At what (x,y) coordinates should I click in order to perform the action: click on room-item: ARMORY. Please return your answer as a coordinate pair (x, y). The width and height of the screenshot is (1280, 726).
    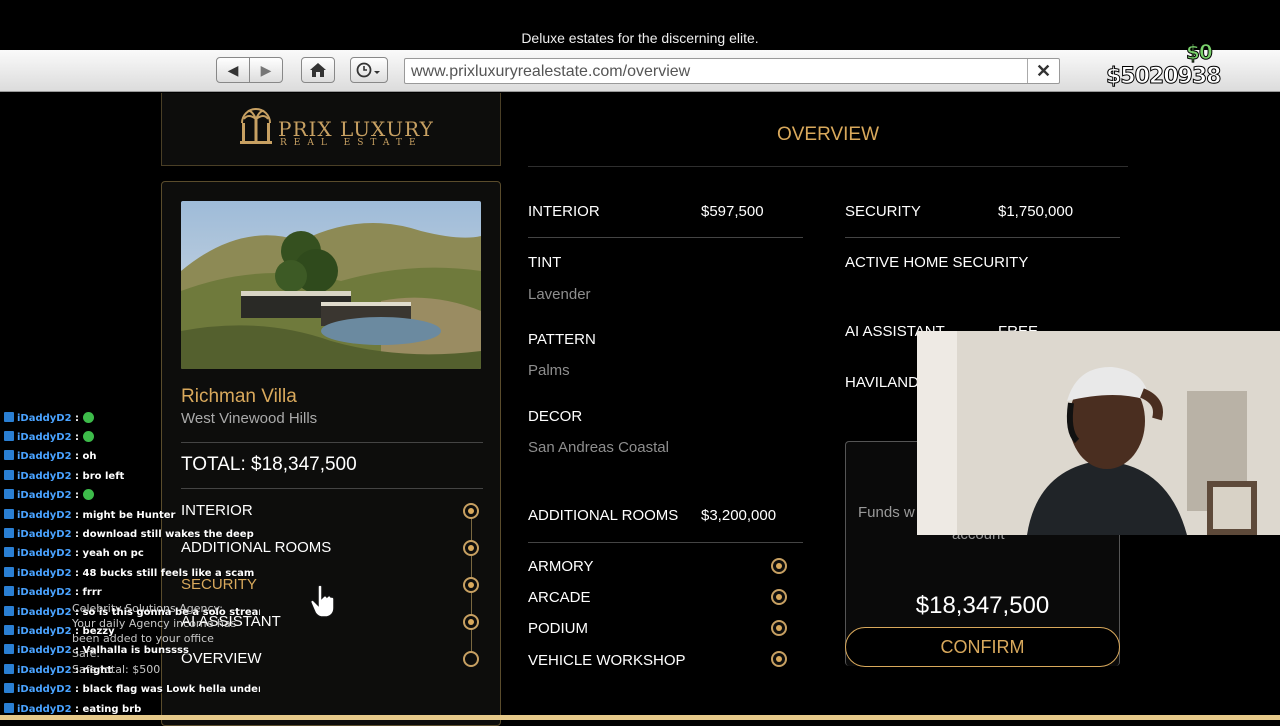
    Looking at the image, I should click on (561, 566).